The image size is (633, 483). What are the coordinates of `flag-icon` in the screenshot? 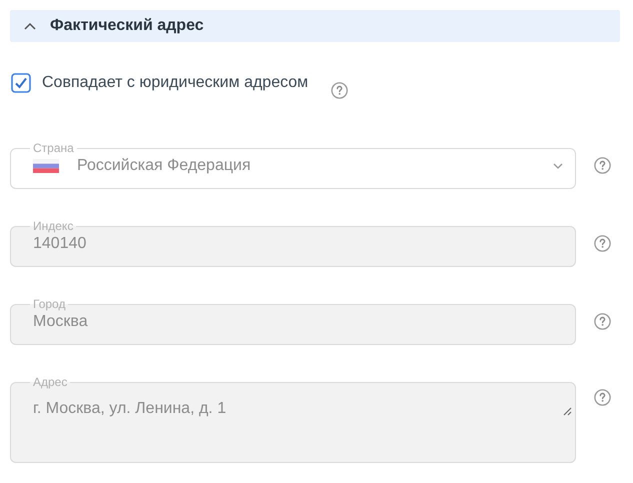 It's located at (46, 166).